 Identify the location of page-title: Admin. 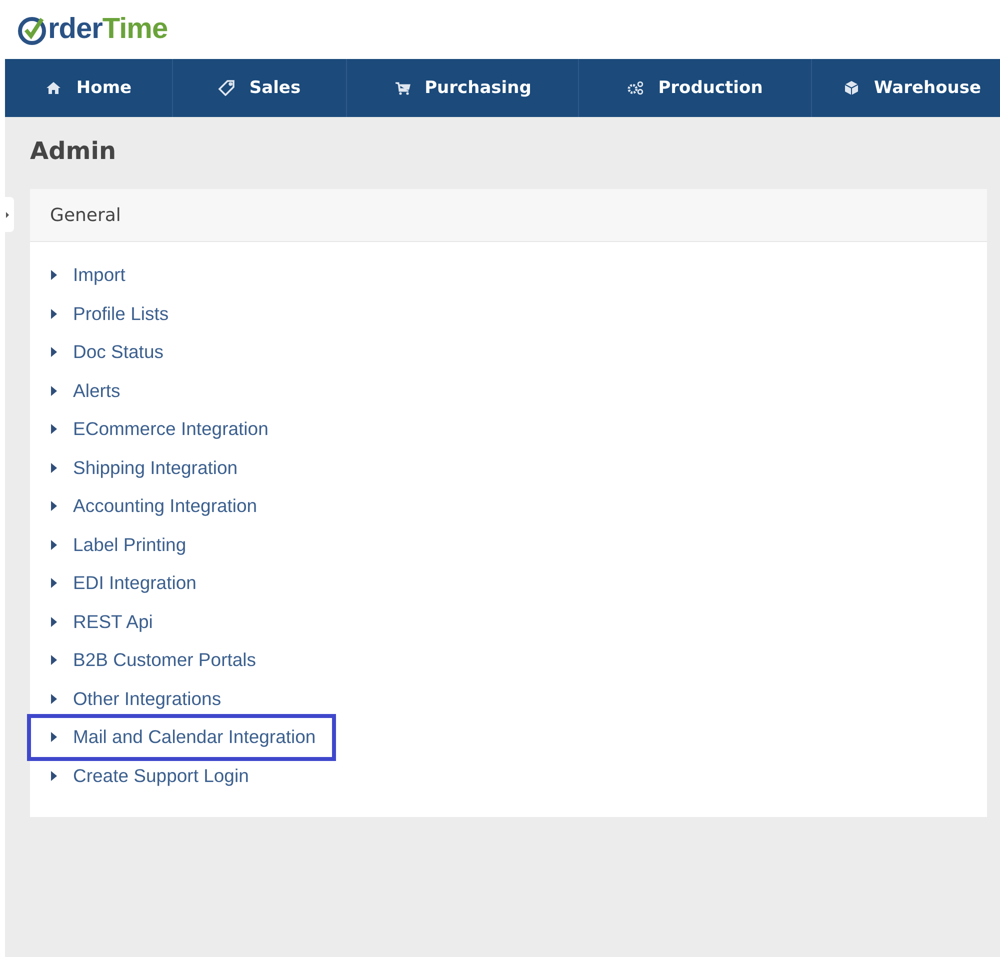
(74, 151).